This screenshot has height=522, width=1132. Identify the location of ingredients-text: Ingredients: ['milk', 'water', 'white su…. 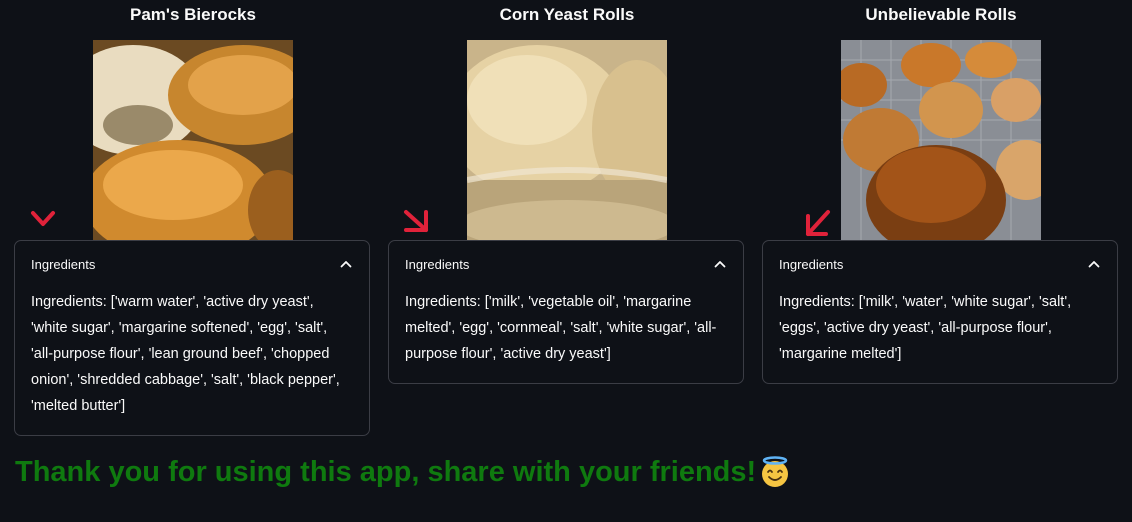
(925, 328).